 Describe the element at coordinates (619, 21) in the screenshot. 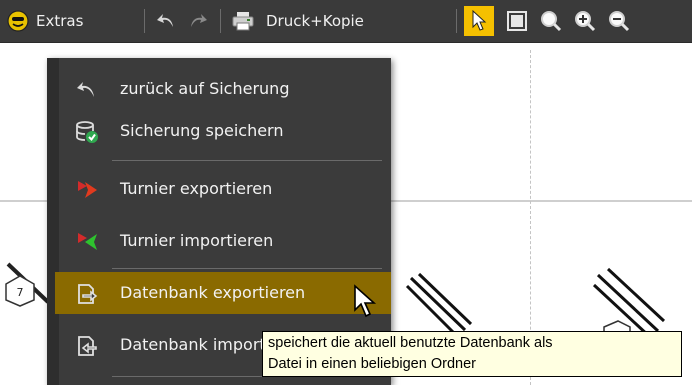

I see `zoom-out-icon` at that location.